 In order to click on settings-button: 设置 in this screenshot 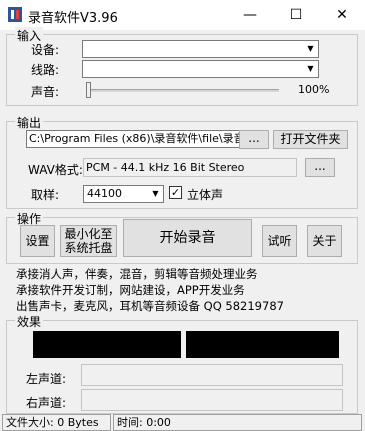, I will do `click(37, 241)`.